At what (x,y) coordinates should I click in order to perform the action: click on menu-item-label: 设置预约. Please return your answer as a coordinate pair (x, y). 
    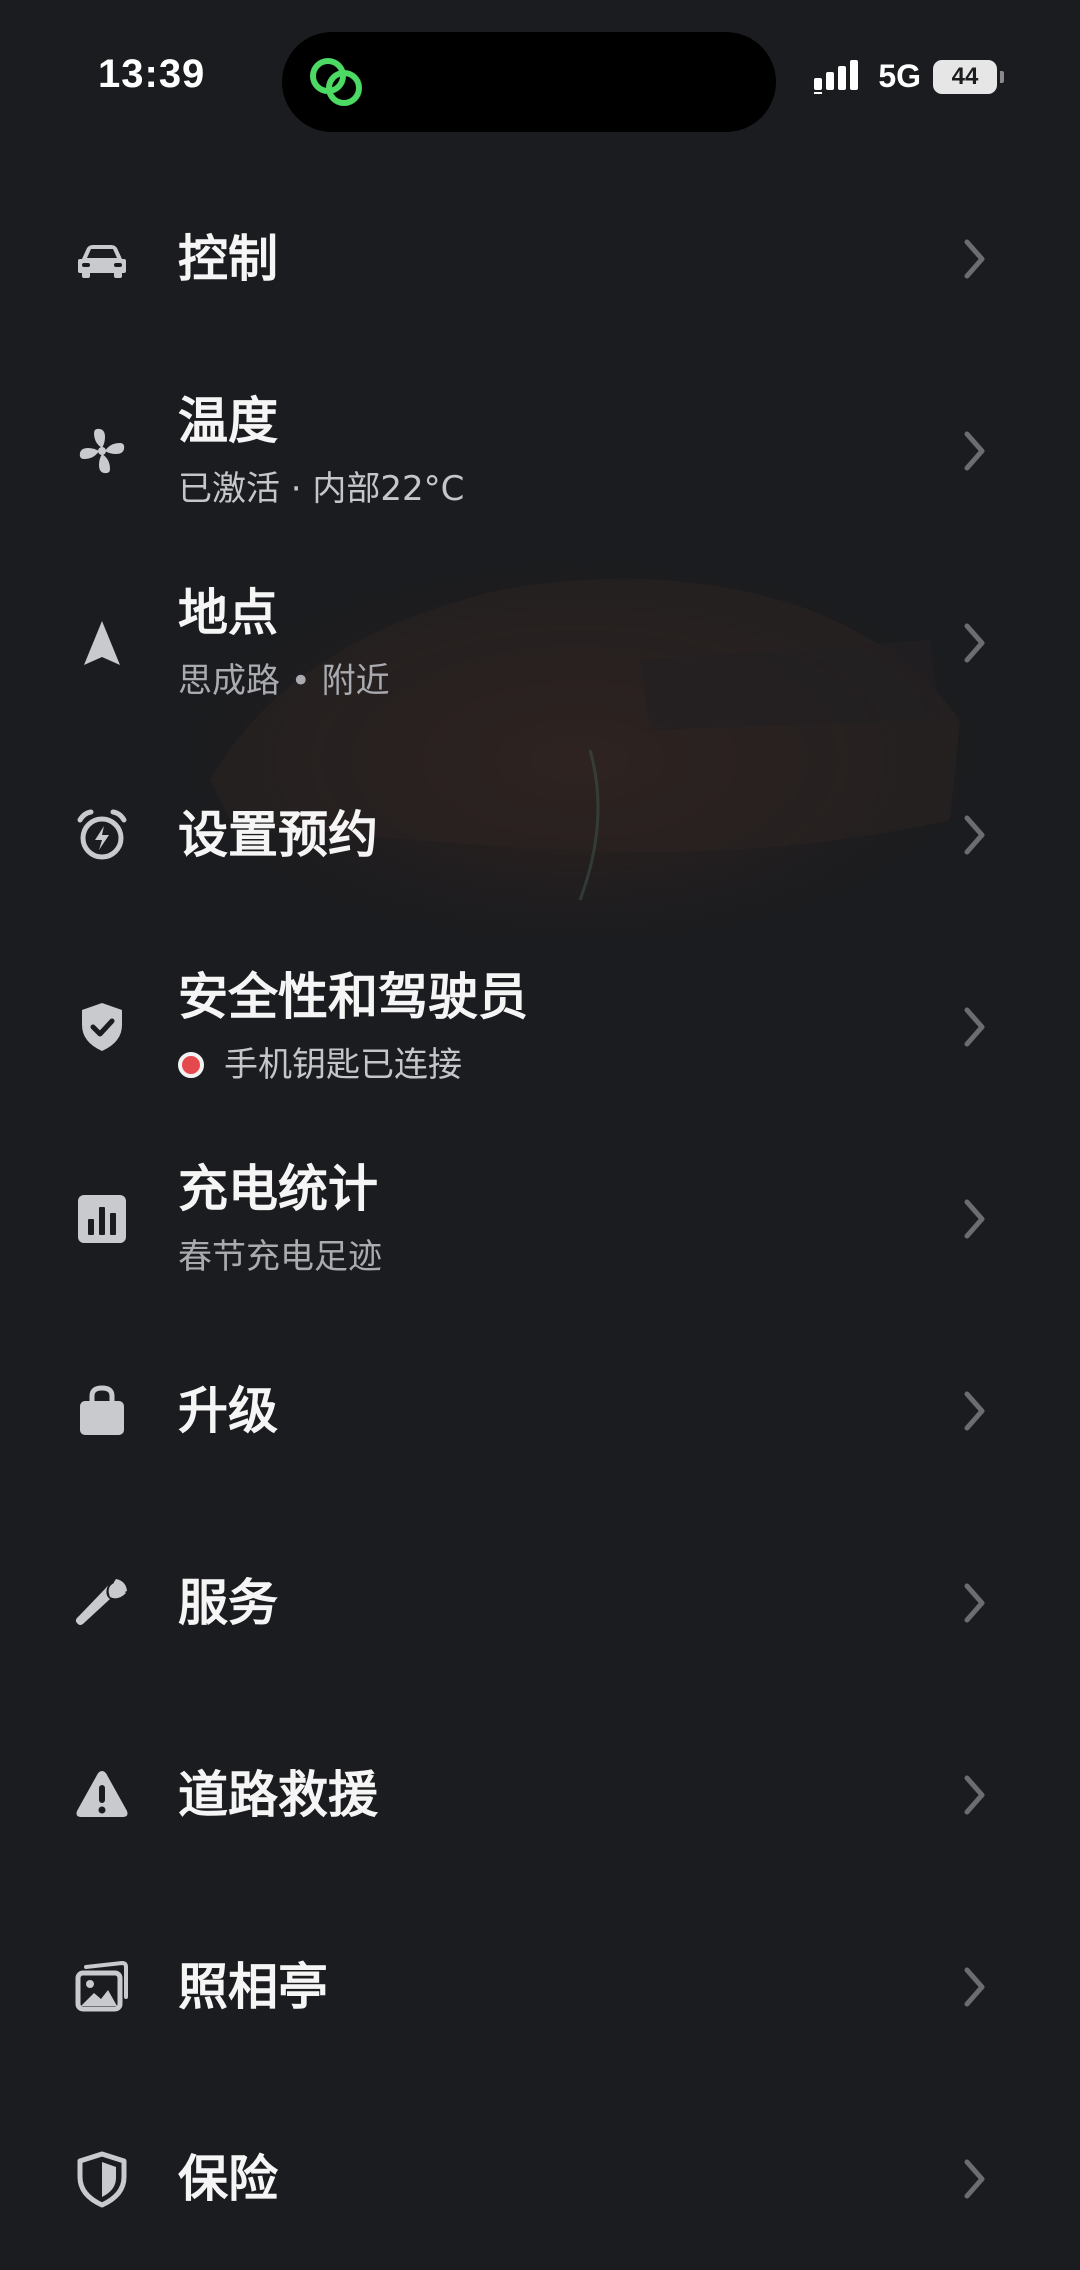
    Looking at the image, I should click on (278, 835).